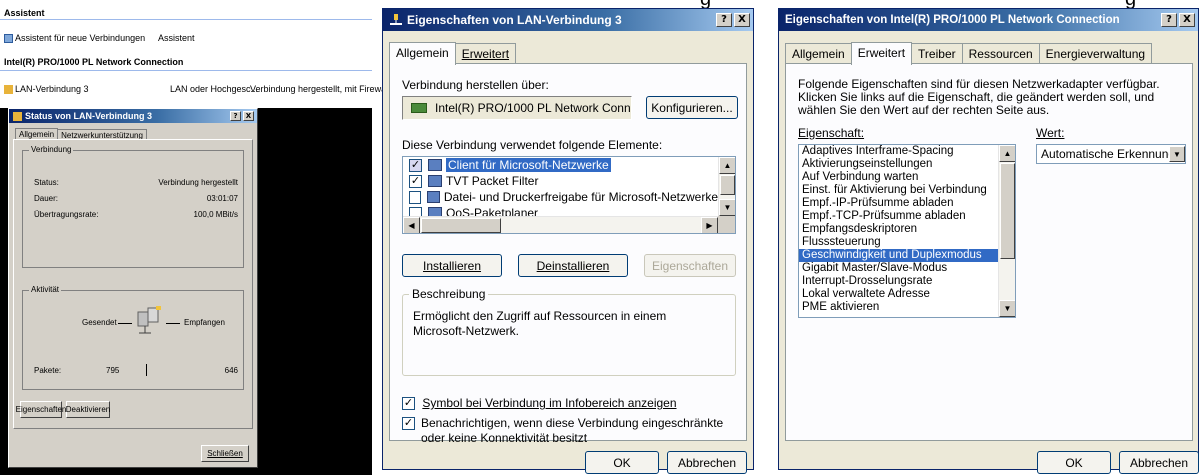 The width and height of the screenshot is (1201, 475). I want to click on components-vertical-scrollbar: ▲ ▼, so click(726, 186).